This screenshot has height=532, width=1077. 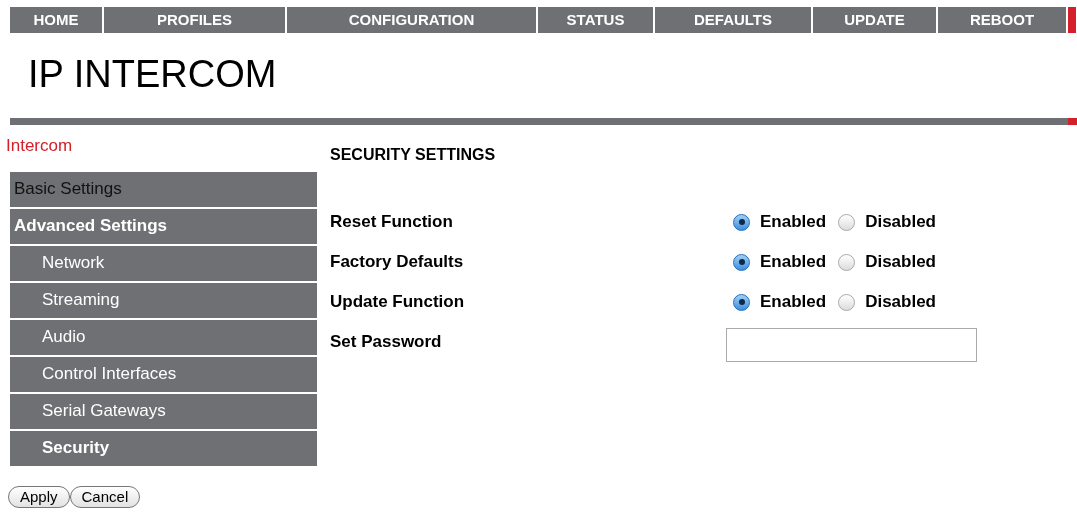 What do you see at coordinates (39, 146) in the screenshot?
I see `breadcrumb: Intercom` at bounding box center [39, 146].